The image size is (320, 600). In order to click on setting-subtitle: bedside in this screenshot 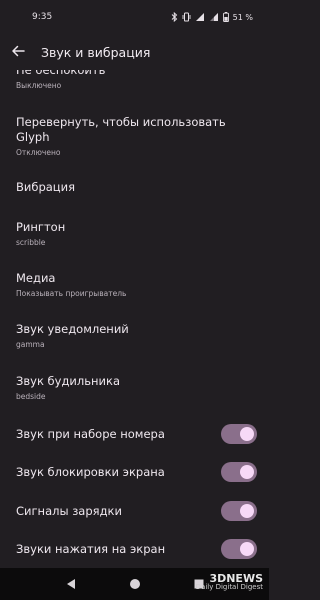, I will do `click(31, 396)`.